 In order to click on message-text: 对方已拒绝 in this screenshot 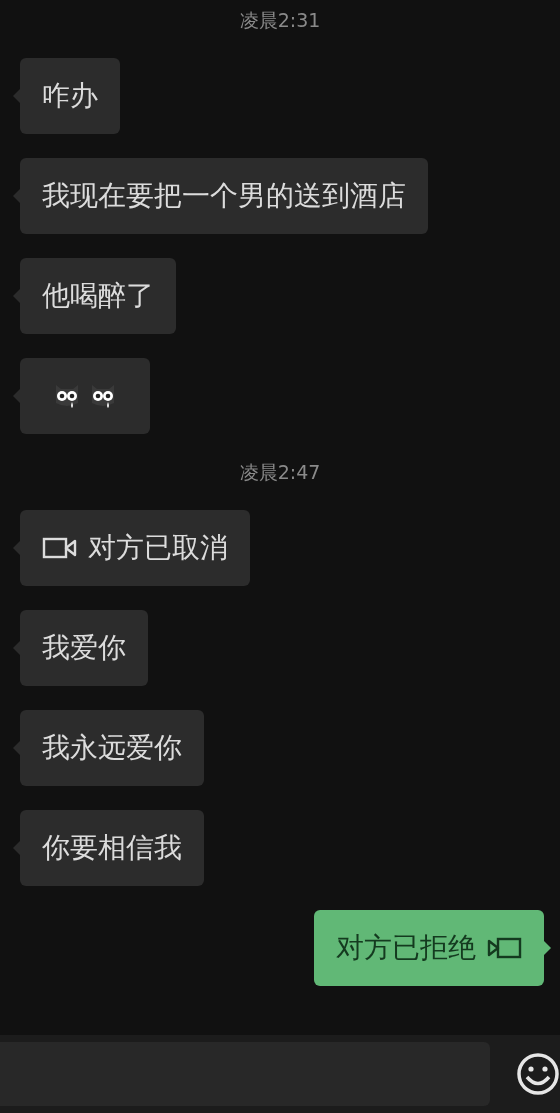, I will do `click(406, 948)`.